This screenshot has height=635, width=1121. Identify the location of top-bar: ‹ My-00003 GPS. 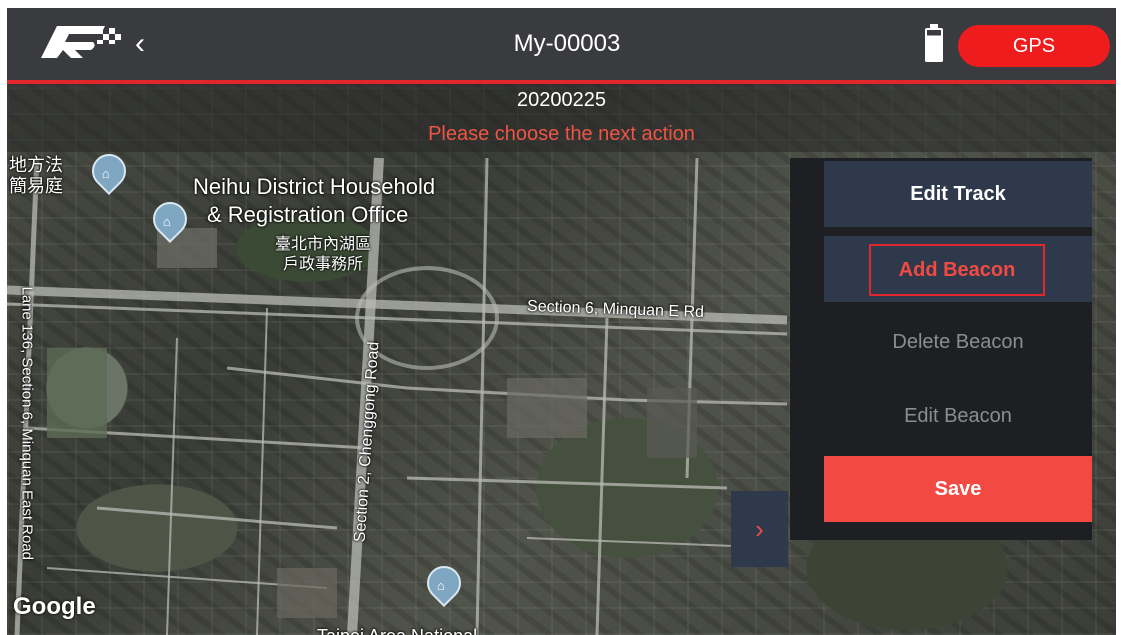
(561, 46).